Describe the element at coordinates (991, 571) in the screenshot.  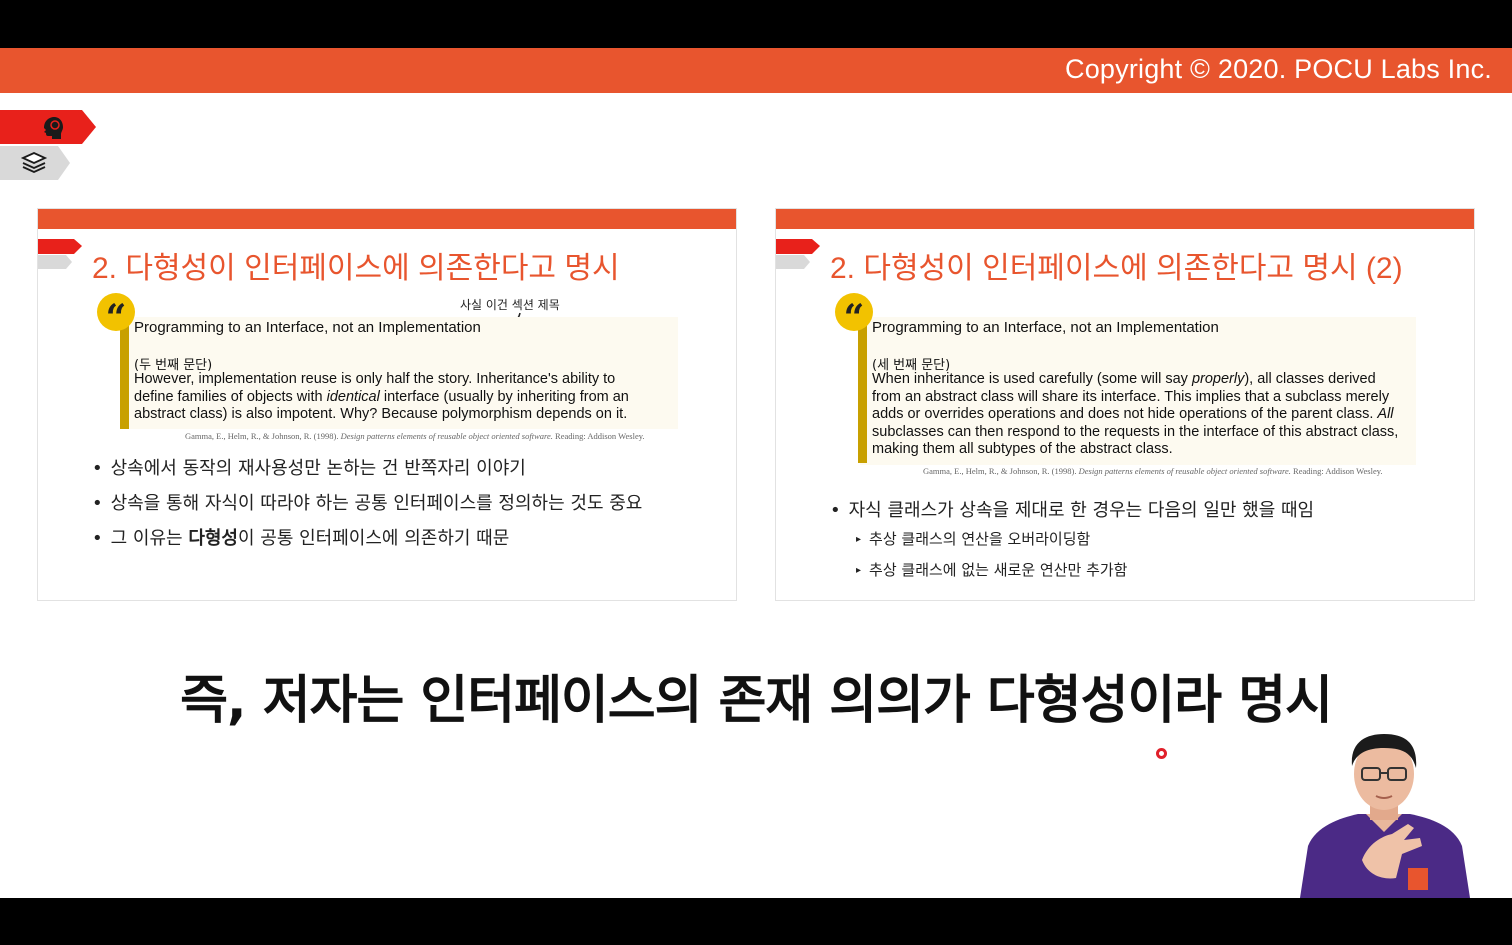
I see `sub-bullet-item: 추상 클래스에 없는 새로운 연산만 추가함` at that location.